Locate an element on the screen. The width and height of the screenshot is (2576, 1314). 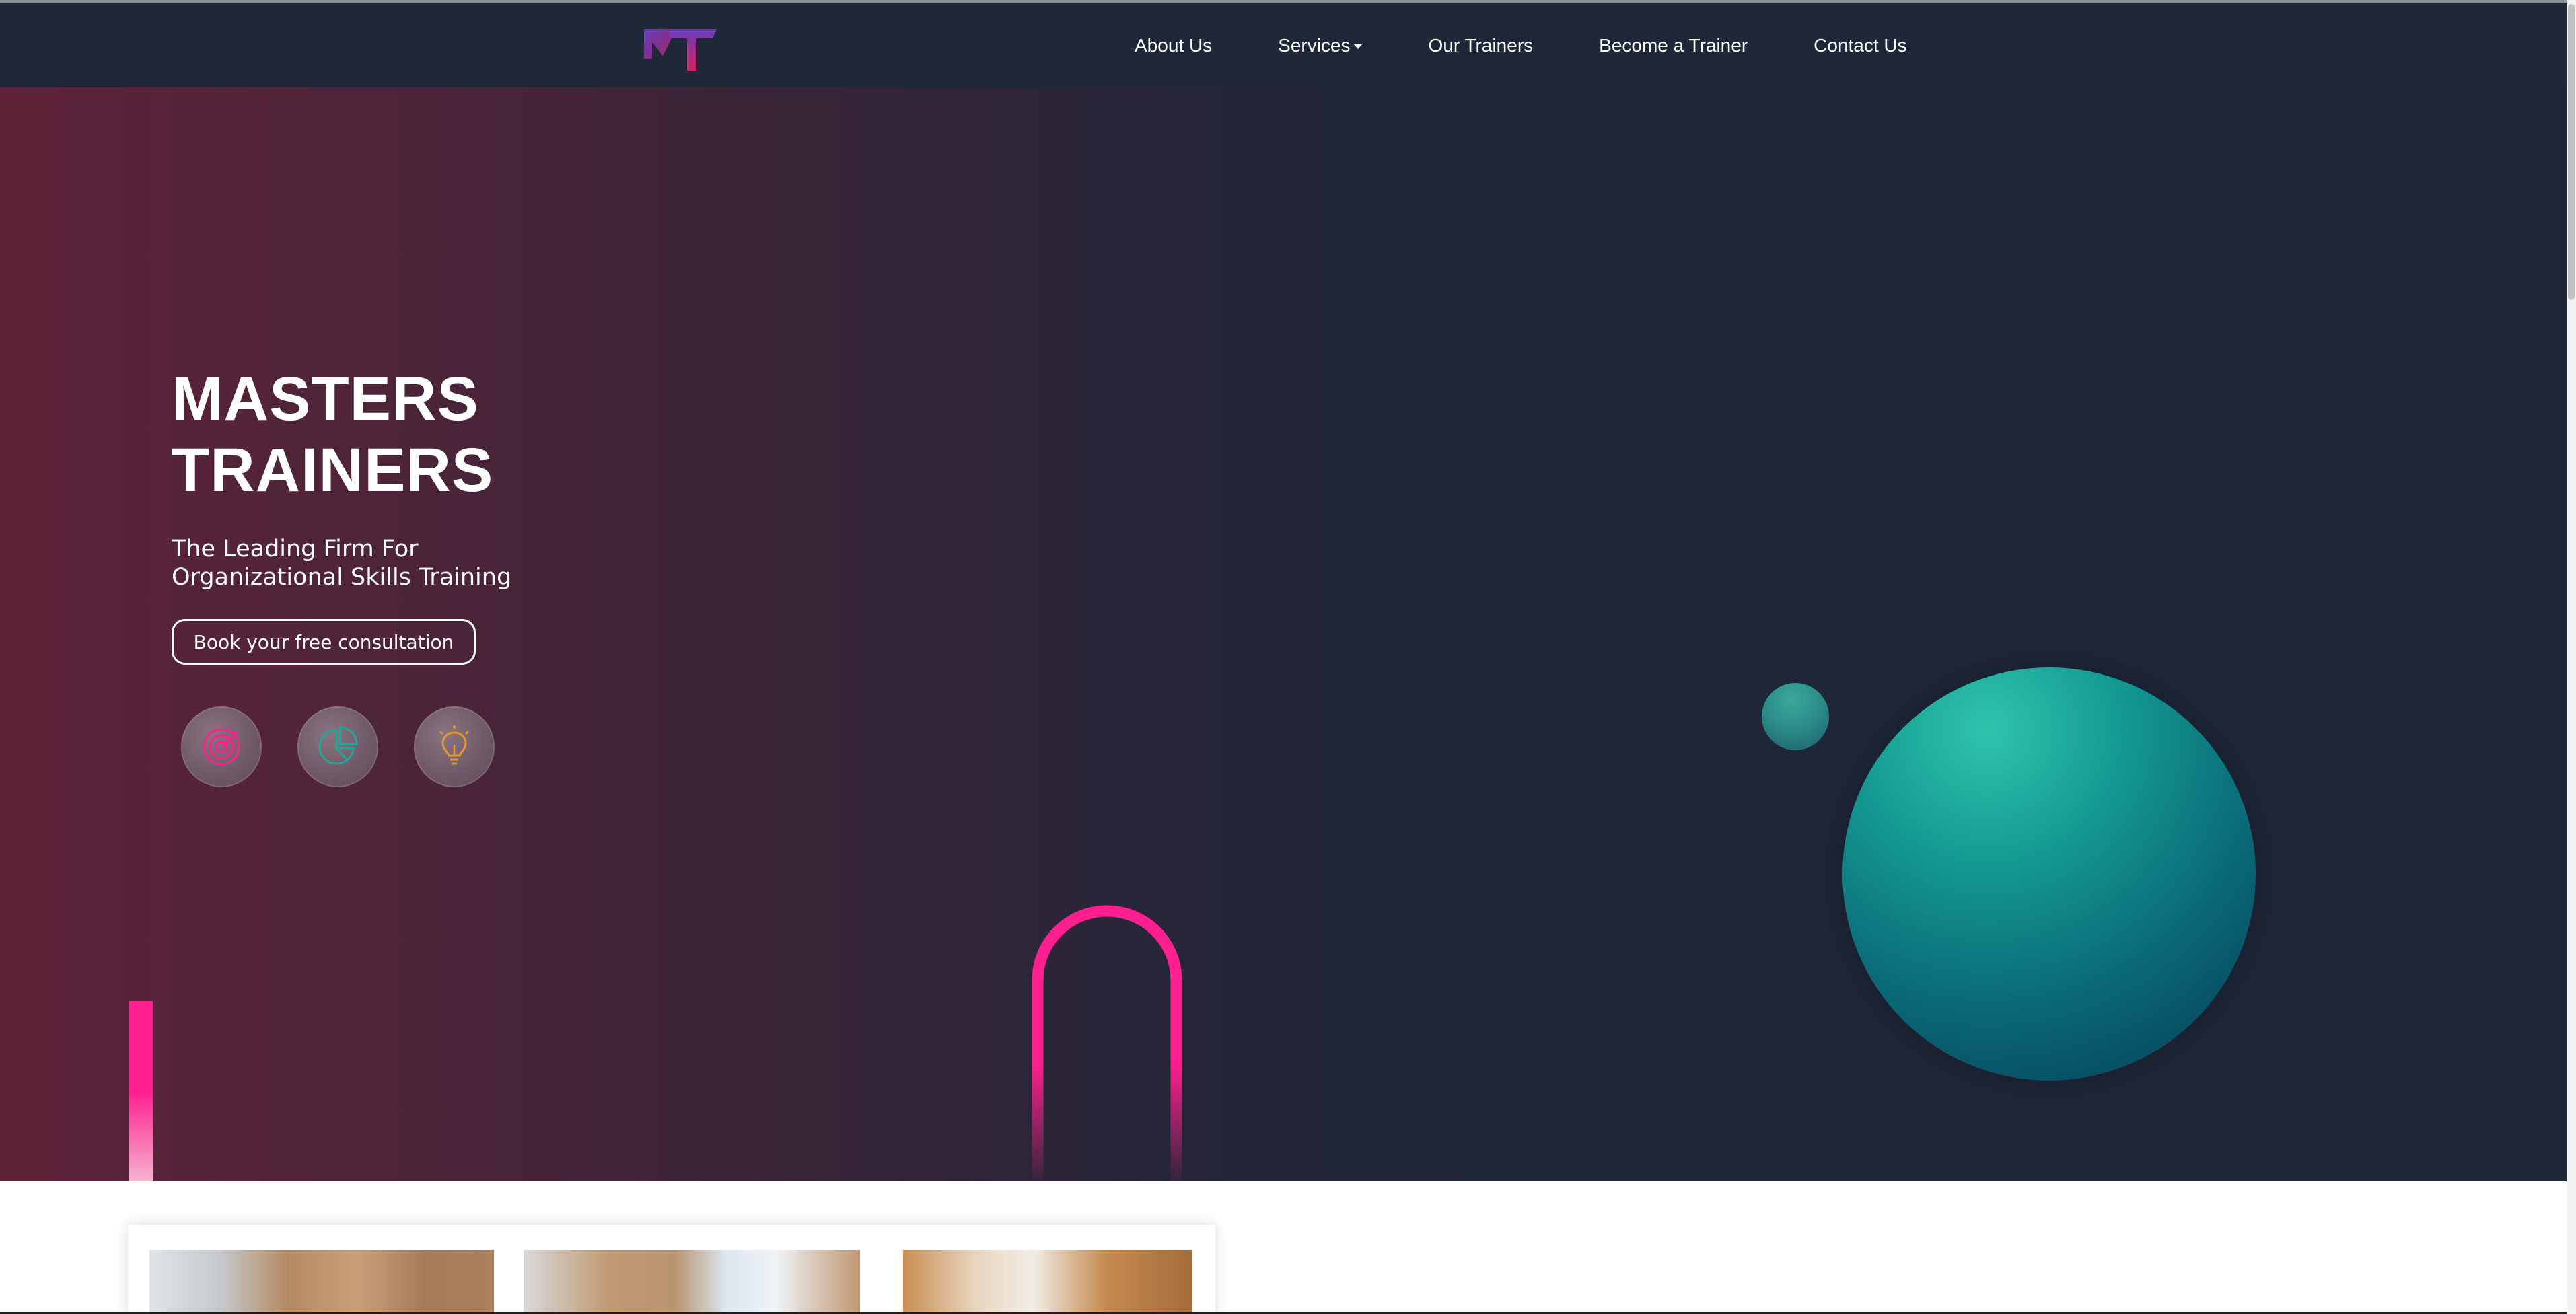
nav-services: Services is located at coordinates (1320, 45).